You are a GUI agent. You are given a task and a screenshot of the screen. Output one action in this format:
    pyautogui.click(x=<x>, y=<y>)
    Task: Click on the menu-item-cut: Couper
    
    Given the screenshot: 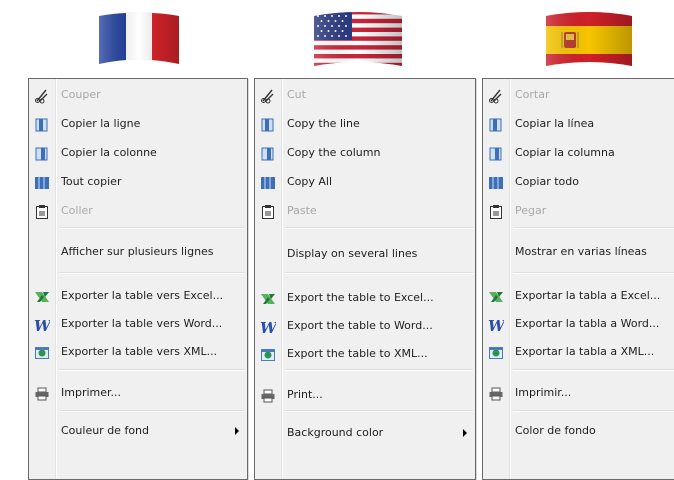 What is the action you would take?
    pyautogui.click(x=138, y=95)
    